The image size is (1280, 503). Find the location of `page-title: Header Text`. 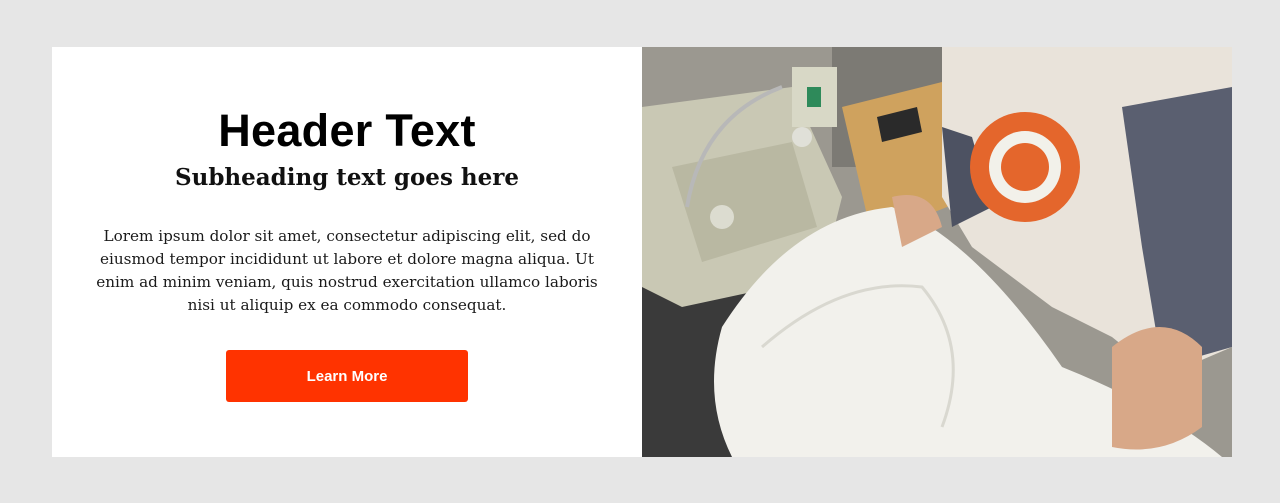

page-title: Header Text is located at coordinates (347, 130).